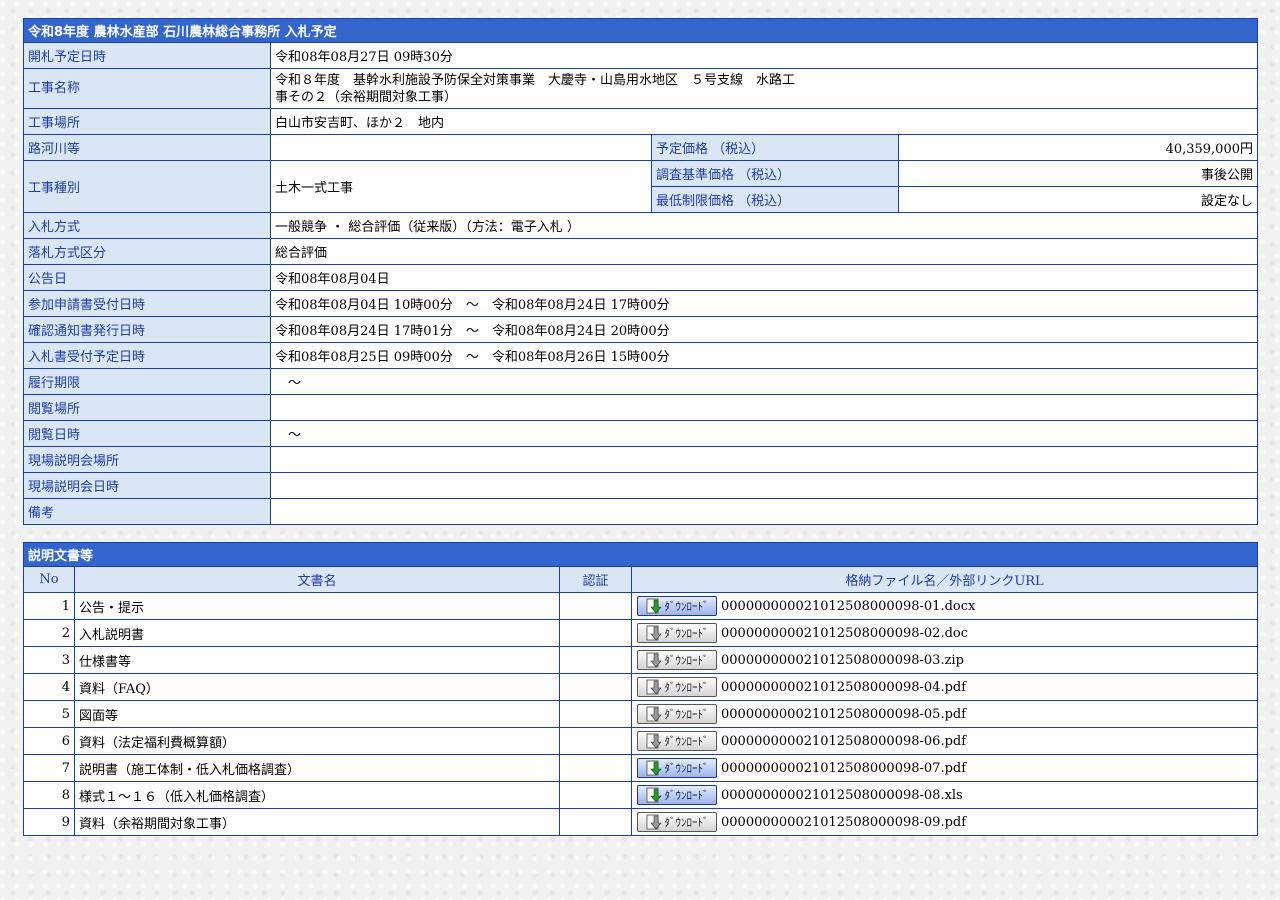 The height and width of the screenshot is (900, 1280). Describe the element at coordinates (317, 795) in the screenshot. I see `document-name: 様式１～１６（低入札価格調査）` at that location.